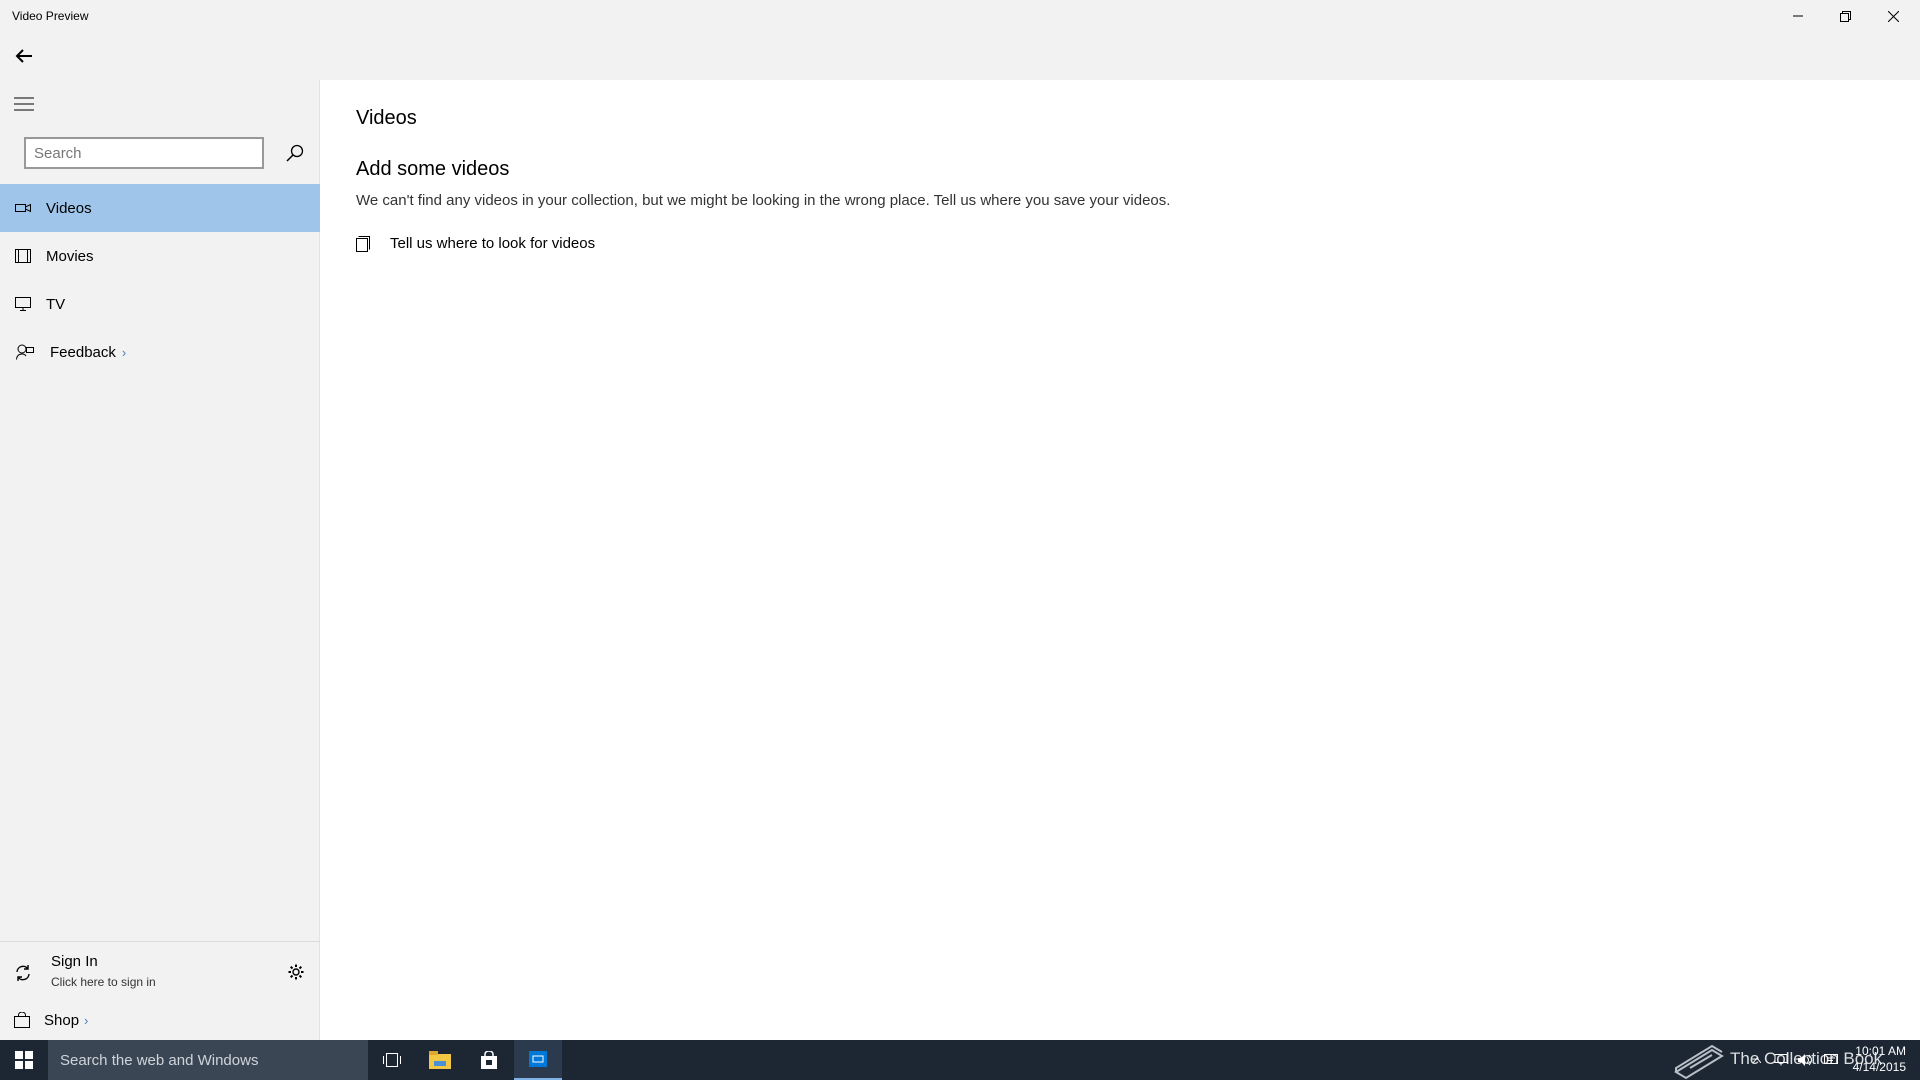 The width and height of the screenshot is (1920, 1080). I want to click on tv-icon, so click(23, 304).